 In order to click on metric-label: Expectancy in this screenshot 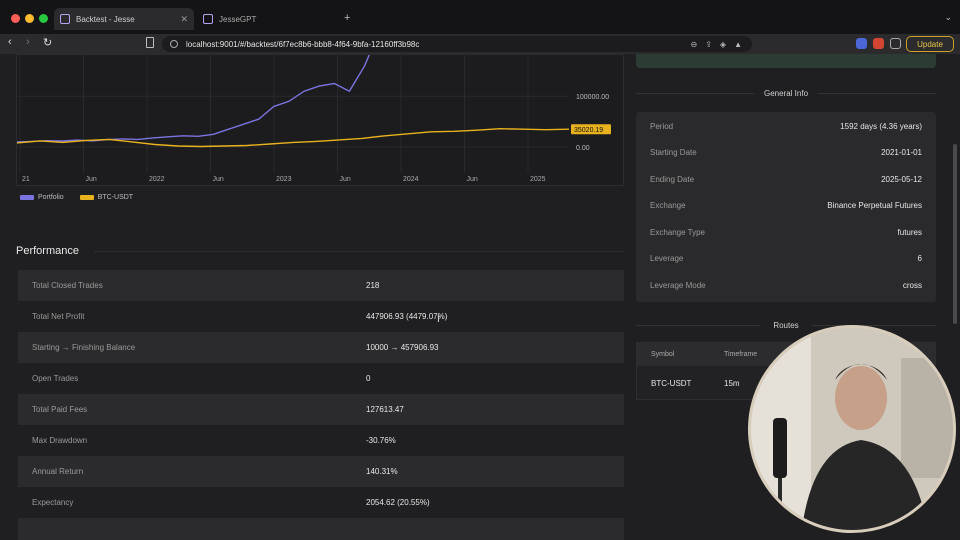, I will do `click(53, 502)`.